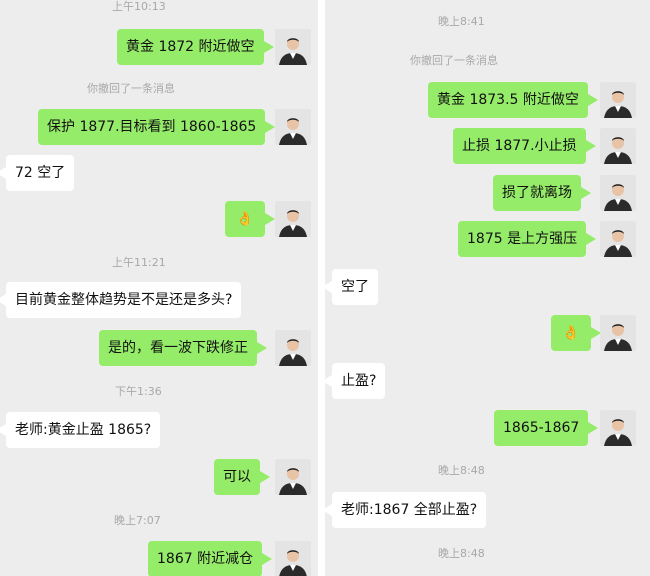 This screenshot has height=576, width=650. What do you see at coordinates (183, 348) in the screenshot?
I see `message-bubble-out: 是的，看一波下跌修正` at bounding box center [183, 348].